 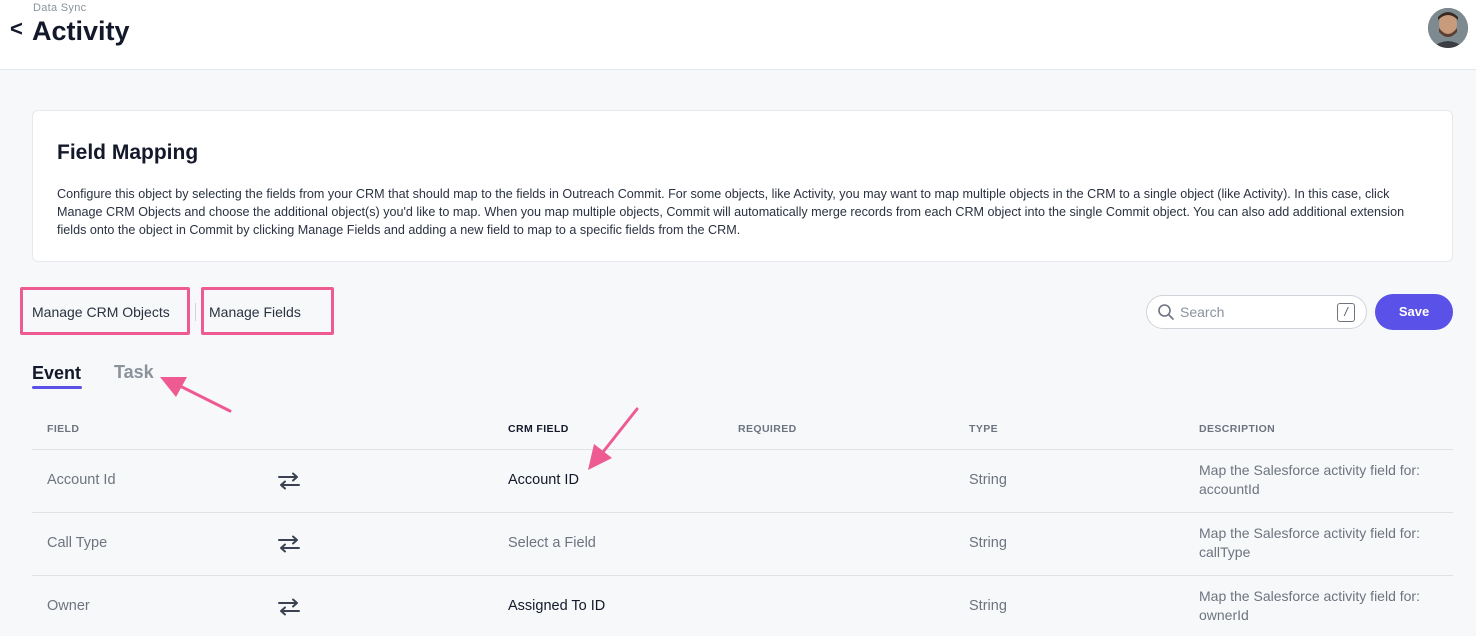 What do you see at coordinates (101, 312) in the screenshot?
I see `manage-crm-objects-button: Manage CRM Objects` at bounding box center [101, 312].